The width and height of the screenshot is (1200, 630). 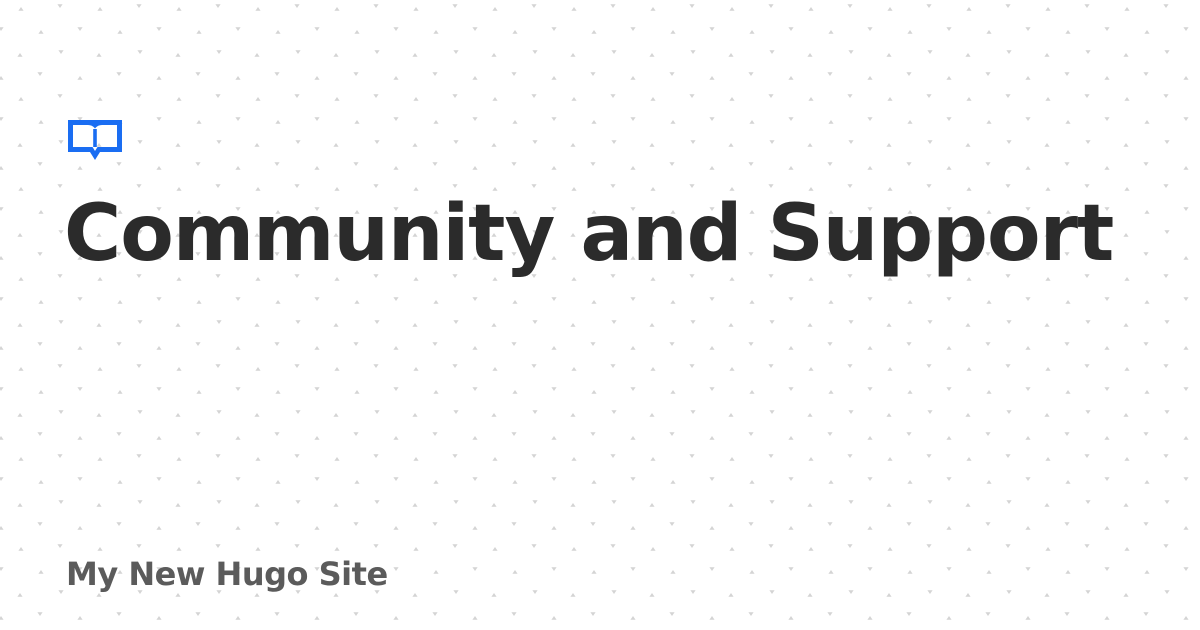 I want to click on site-name: My New Hugo Site, so click(x=227, y=574).